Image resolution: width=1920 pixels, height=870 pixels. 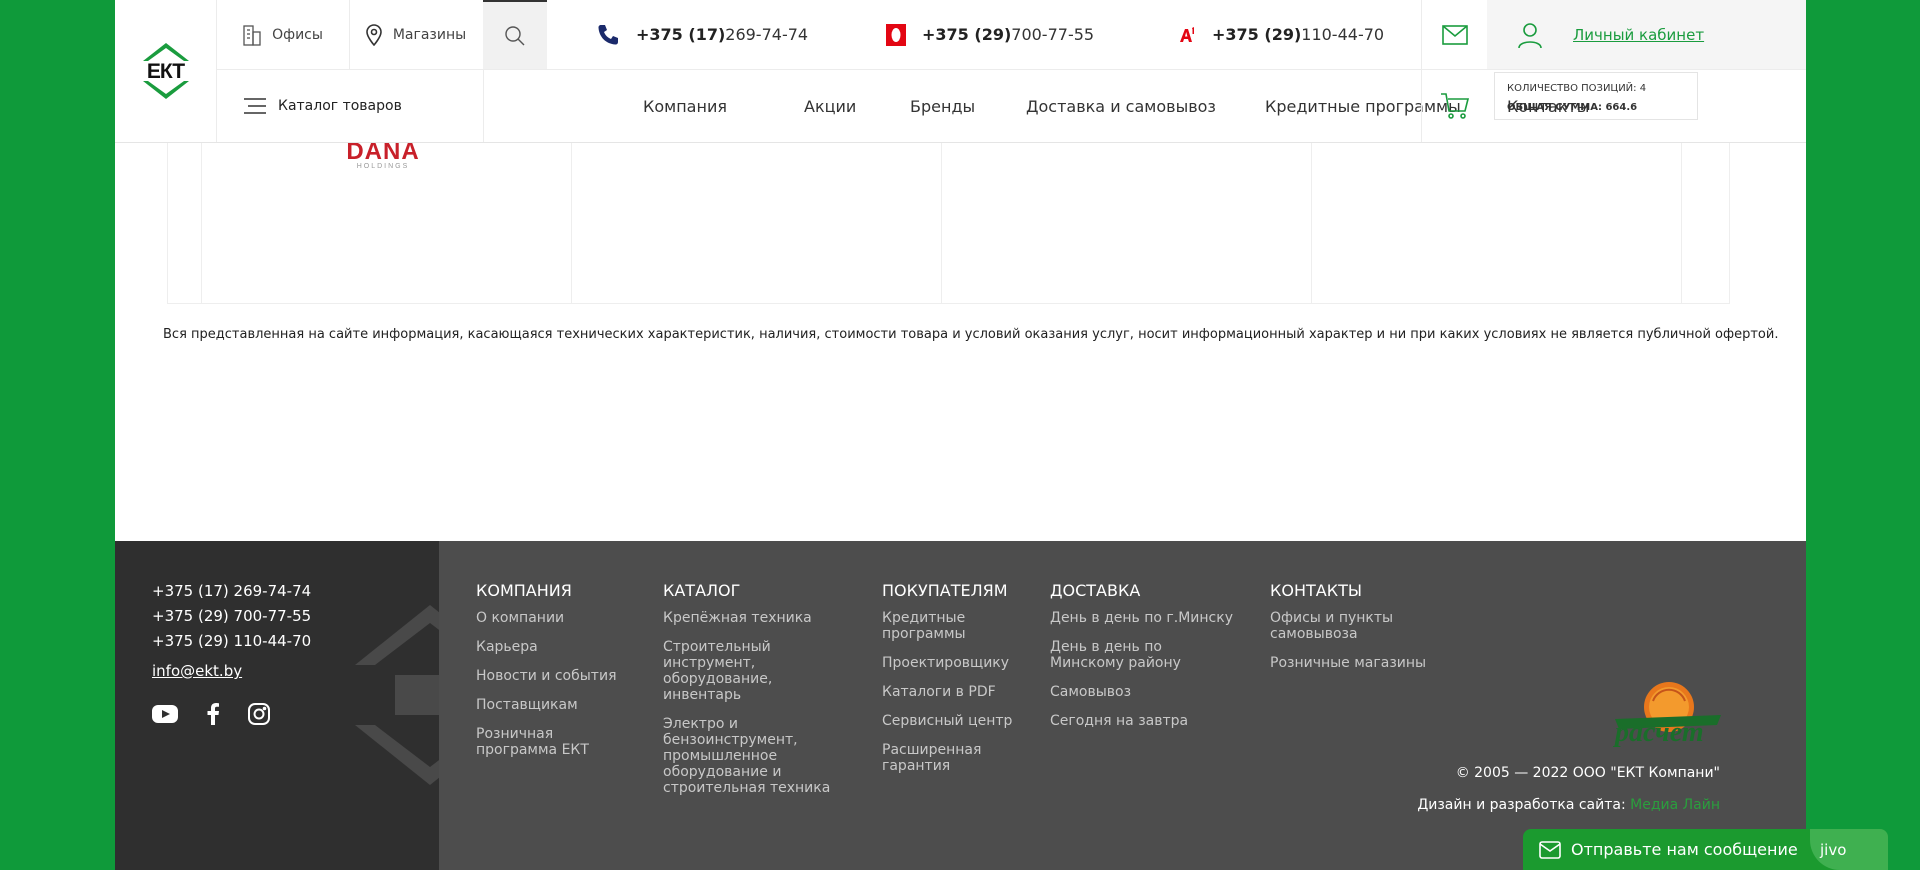 I want to click on footer-col-title: Каталог, so click(x=702, y=590).